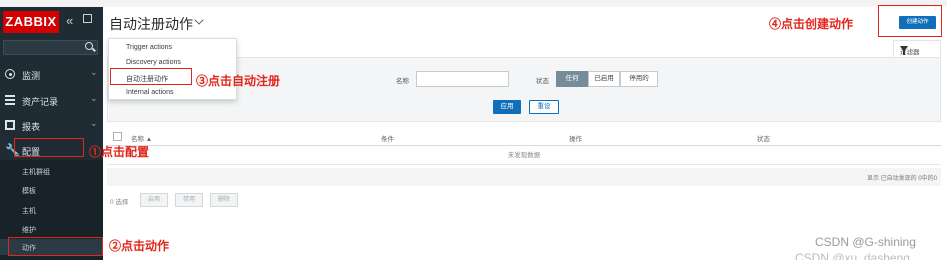  I want to click on status-option-any: 任何, so click(572, 79).